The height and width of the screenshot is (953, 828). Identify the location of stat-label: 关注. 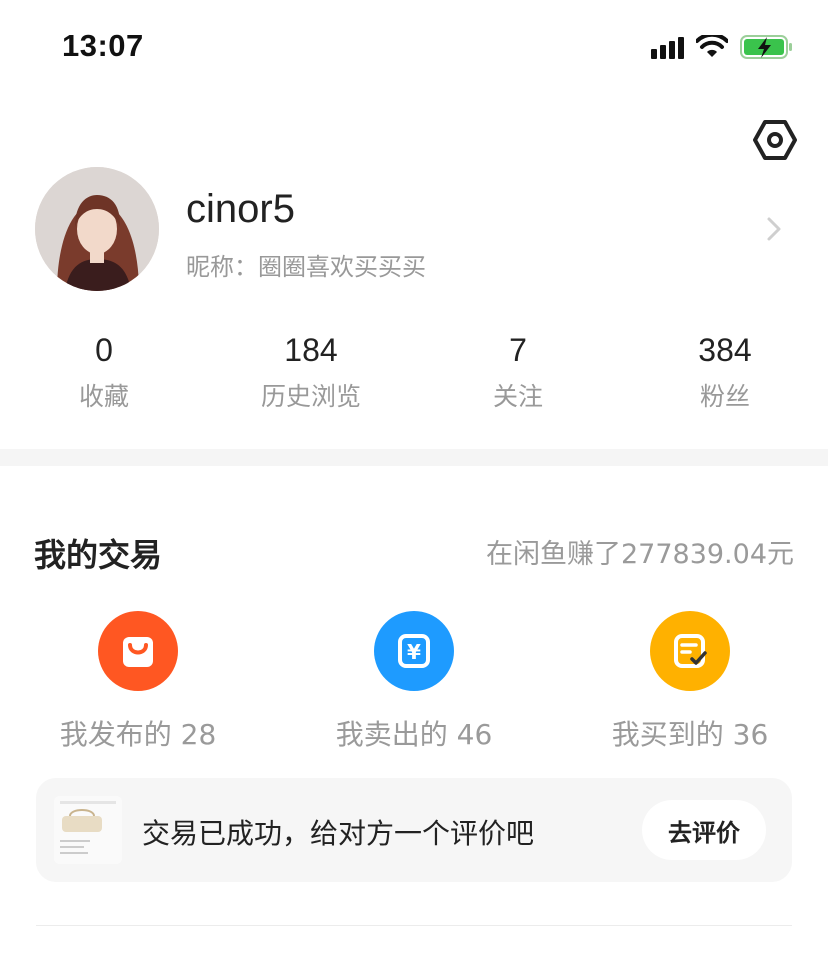
(517, 396).